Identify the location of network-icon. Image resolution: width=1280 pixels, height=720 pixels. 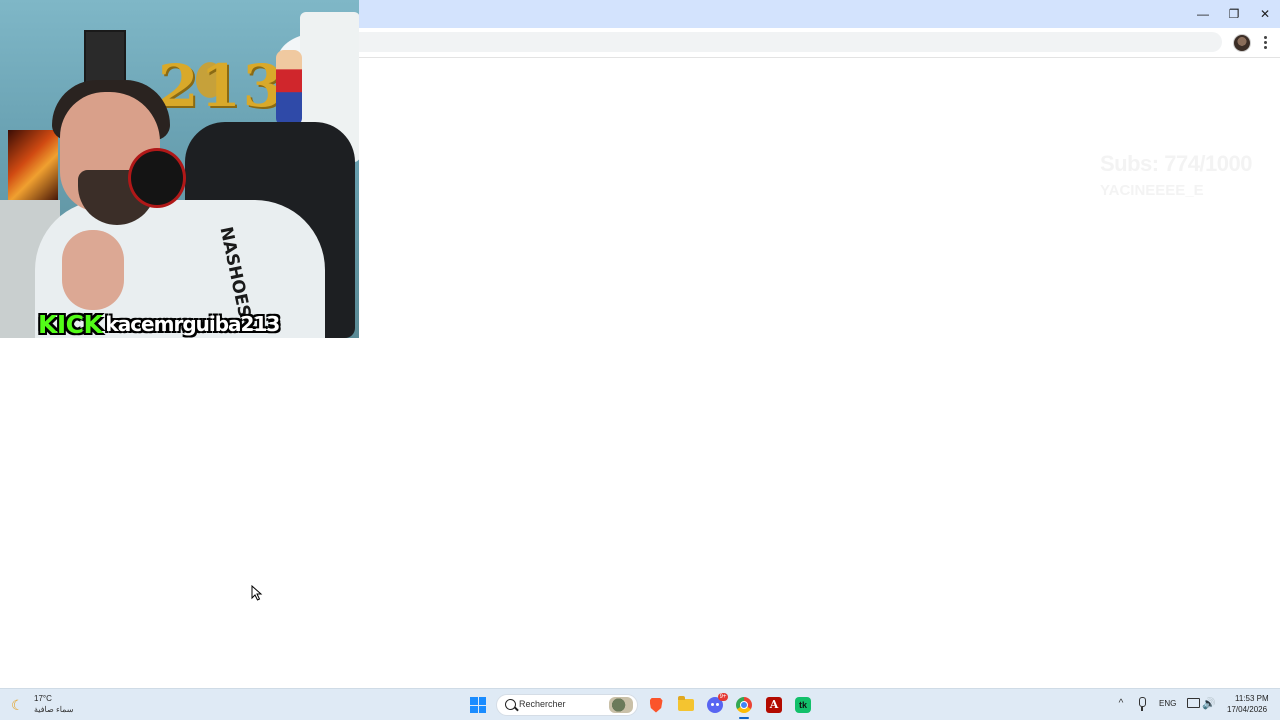
(1193, 703).